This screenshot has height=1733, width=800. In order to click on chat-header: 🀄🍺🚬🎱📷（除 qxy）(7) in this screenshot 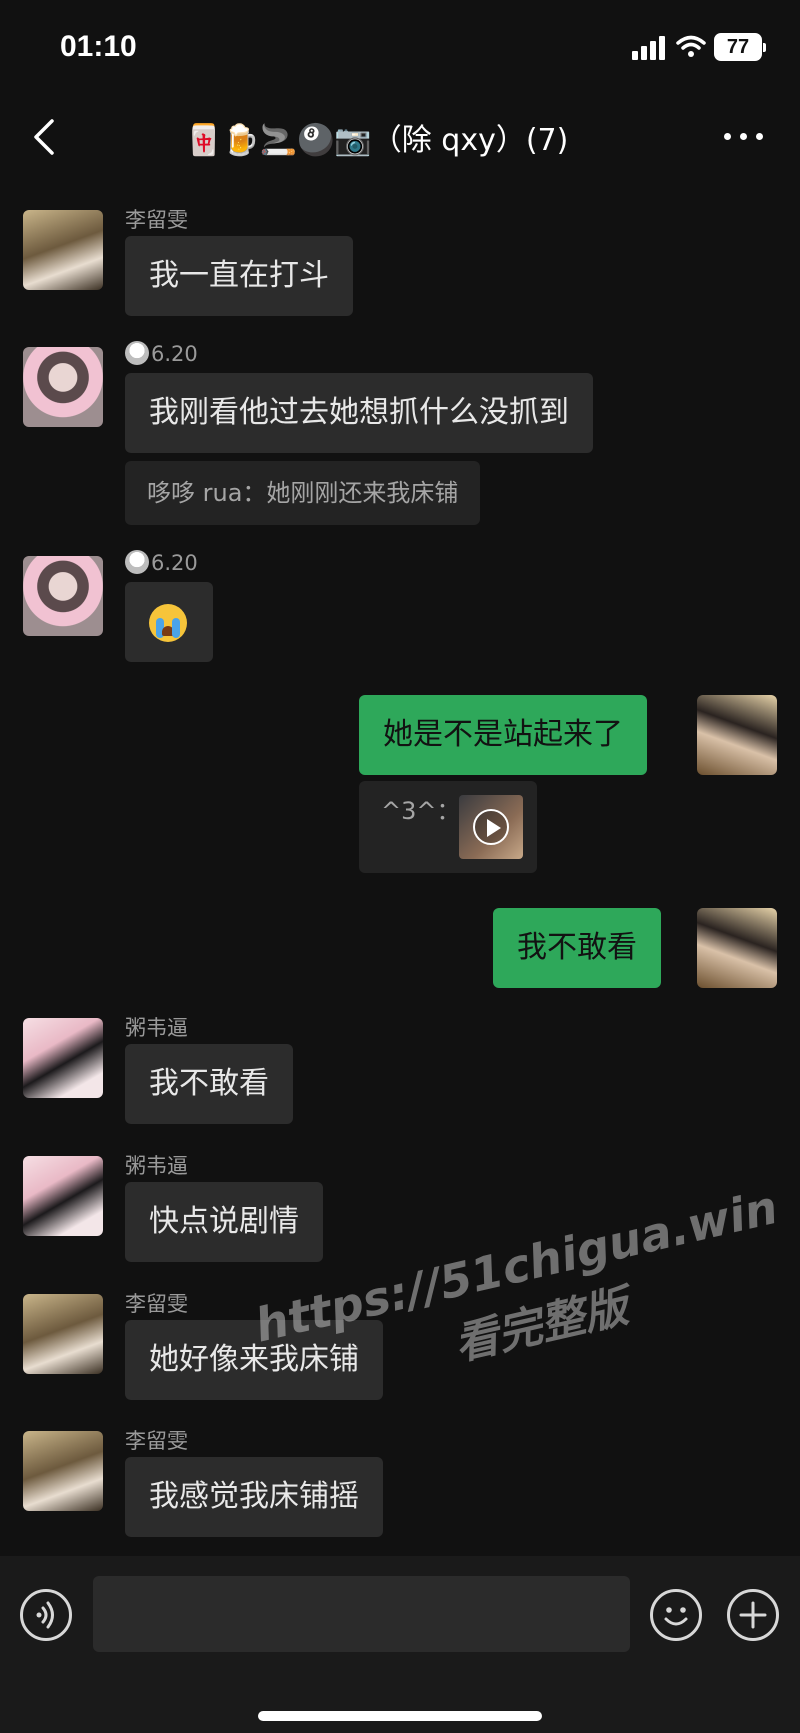, I will do `click(400, 137)`.